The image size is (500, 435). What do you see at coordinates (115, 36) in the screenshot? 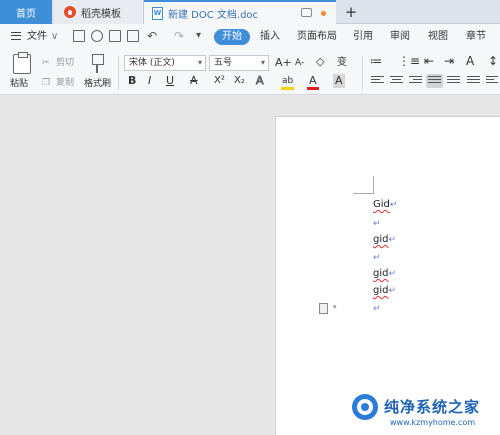
I see `print-icon` at bounding box center [115, 36].